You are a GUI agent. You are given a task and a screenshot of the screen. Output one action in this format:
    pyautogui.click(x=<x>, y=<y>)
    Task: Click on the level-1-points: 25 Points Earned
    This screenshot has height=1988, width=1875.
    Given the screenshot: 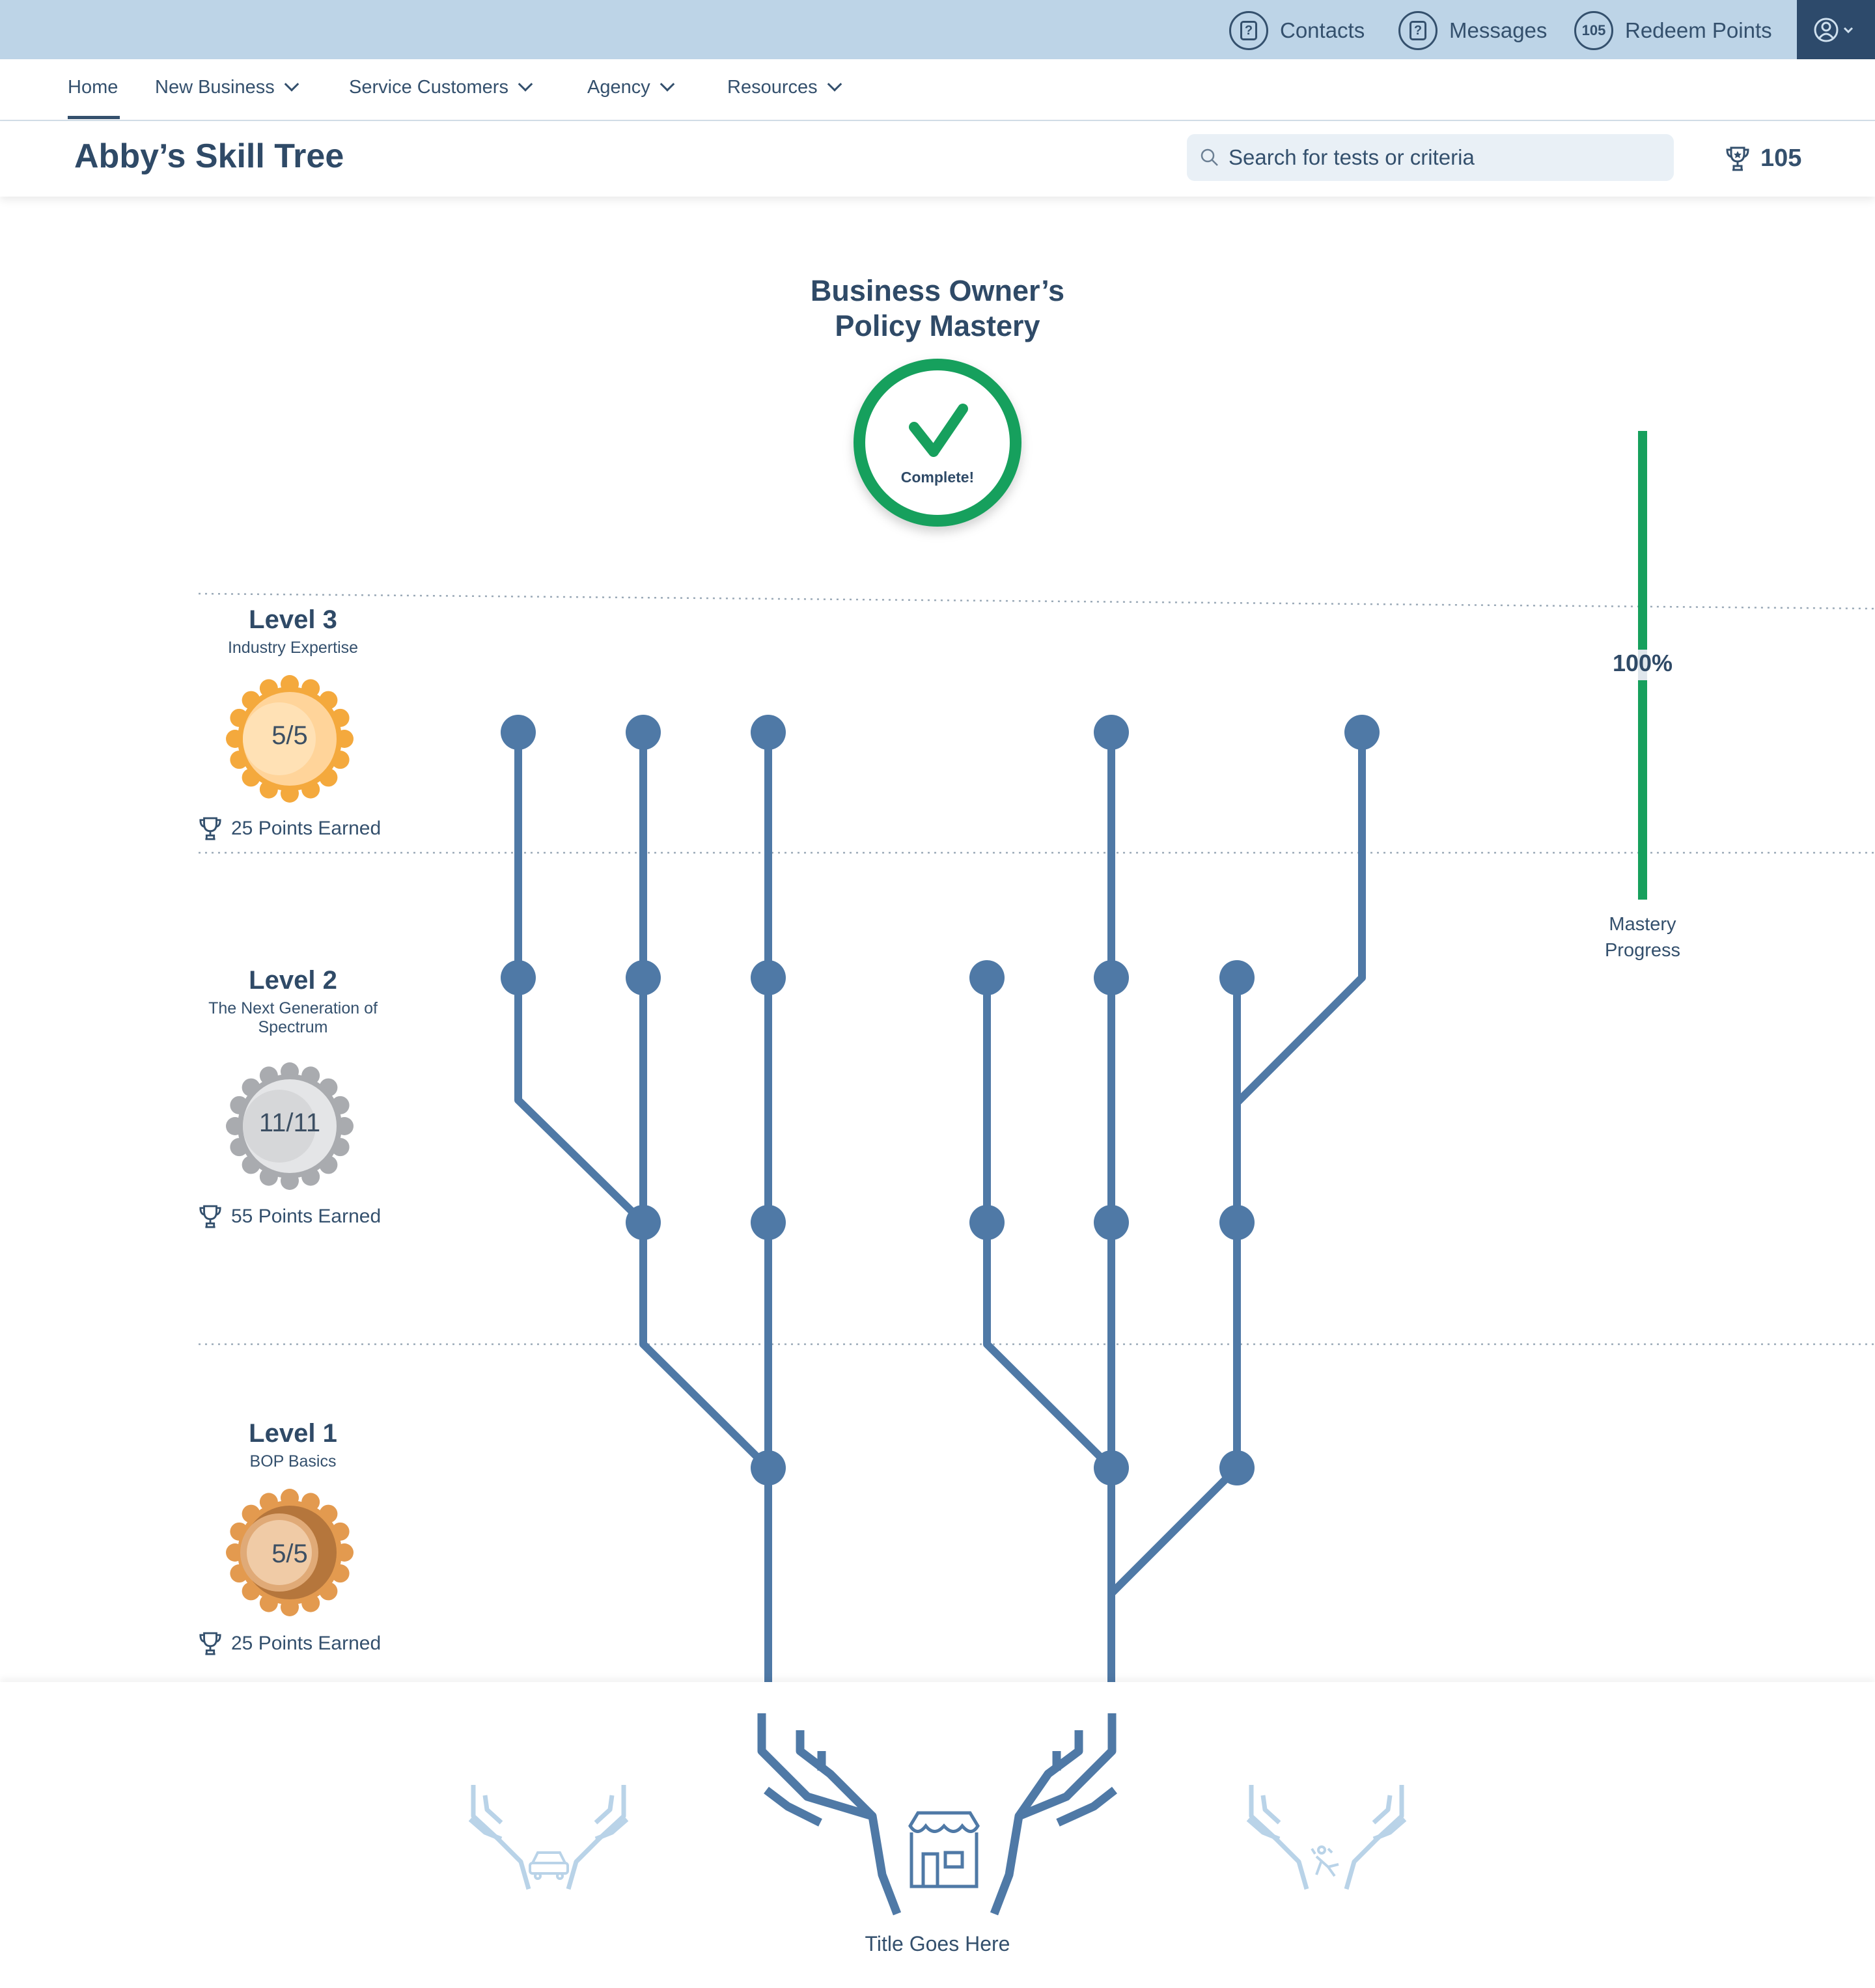 What is the action you would take?
    pyautogui.click(x=290, y=1644)
    